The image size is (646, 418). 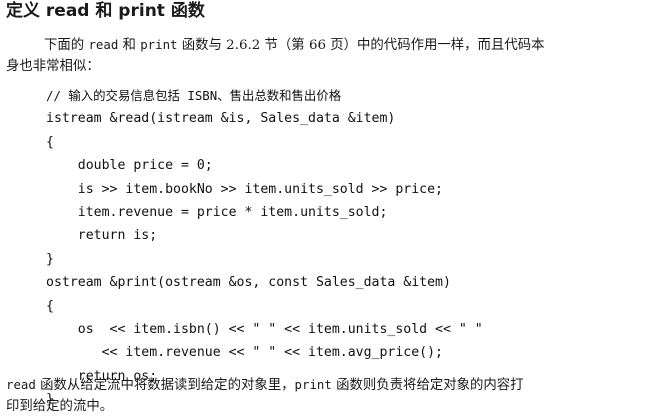 I want to click on intro-paragraph-line-2: 身也非常相似：, so click(x=53, y=67).